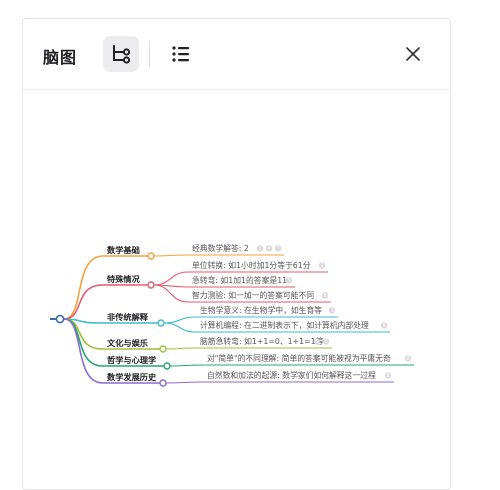  I want to click on category-label: 特殊情况, so click(124, 279).